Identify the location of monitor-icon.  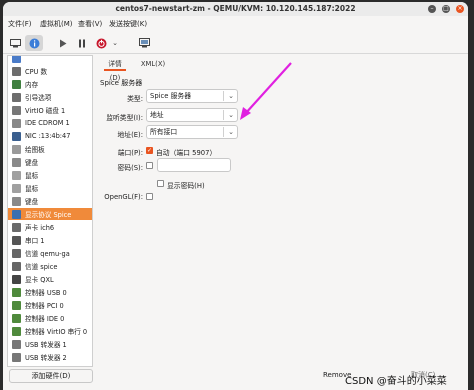
(15, 43).